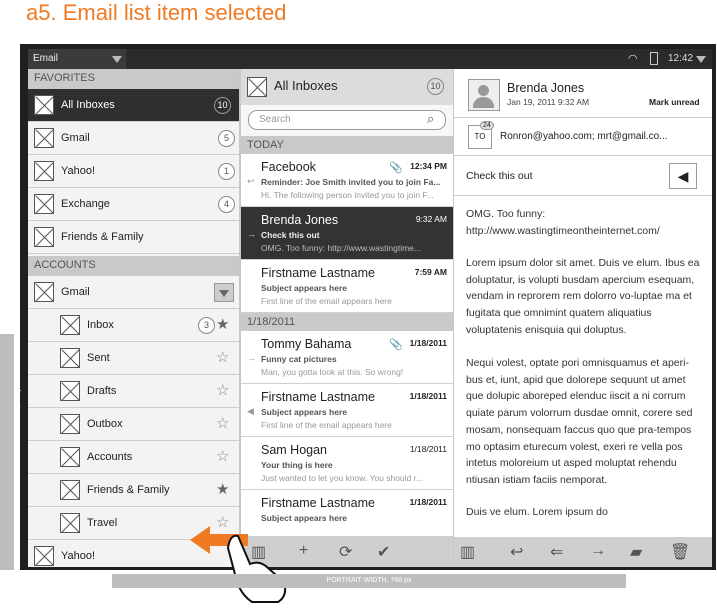 The width and height of the screenshot is (717, 614). I want to click on folder-accounts: Accounts ☆, so click(133, 457).